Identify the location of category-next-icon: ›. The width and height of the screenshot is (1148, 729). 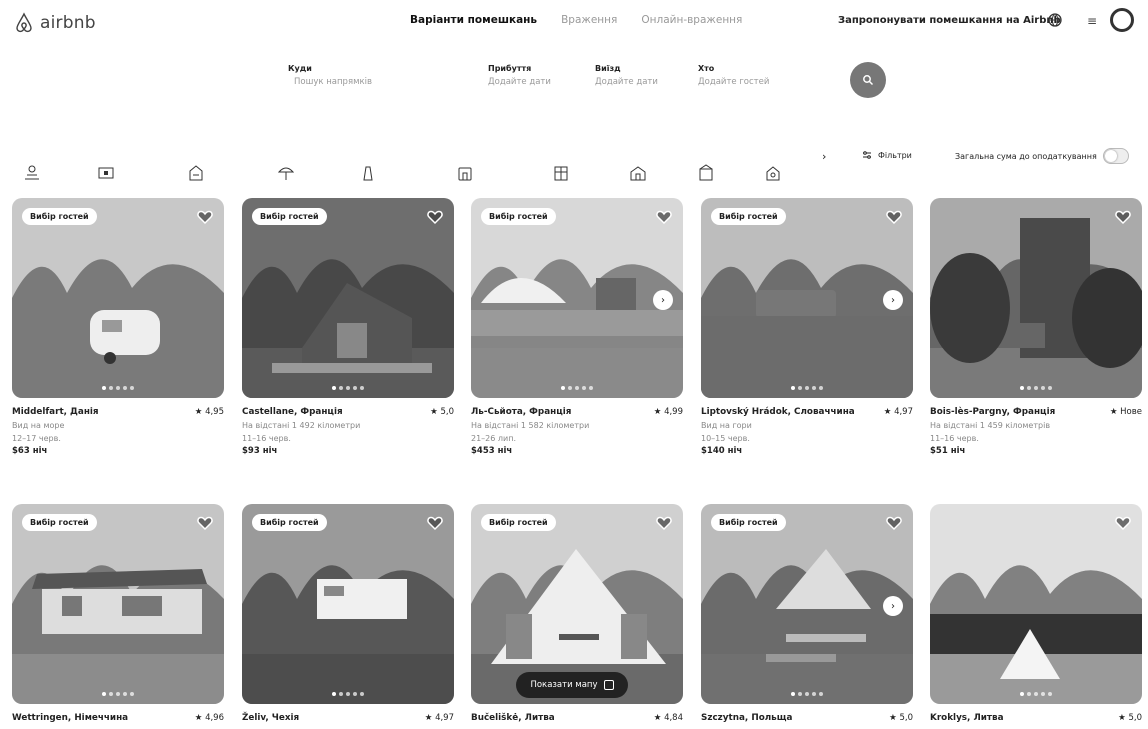
(824, 156).